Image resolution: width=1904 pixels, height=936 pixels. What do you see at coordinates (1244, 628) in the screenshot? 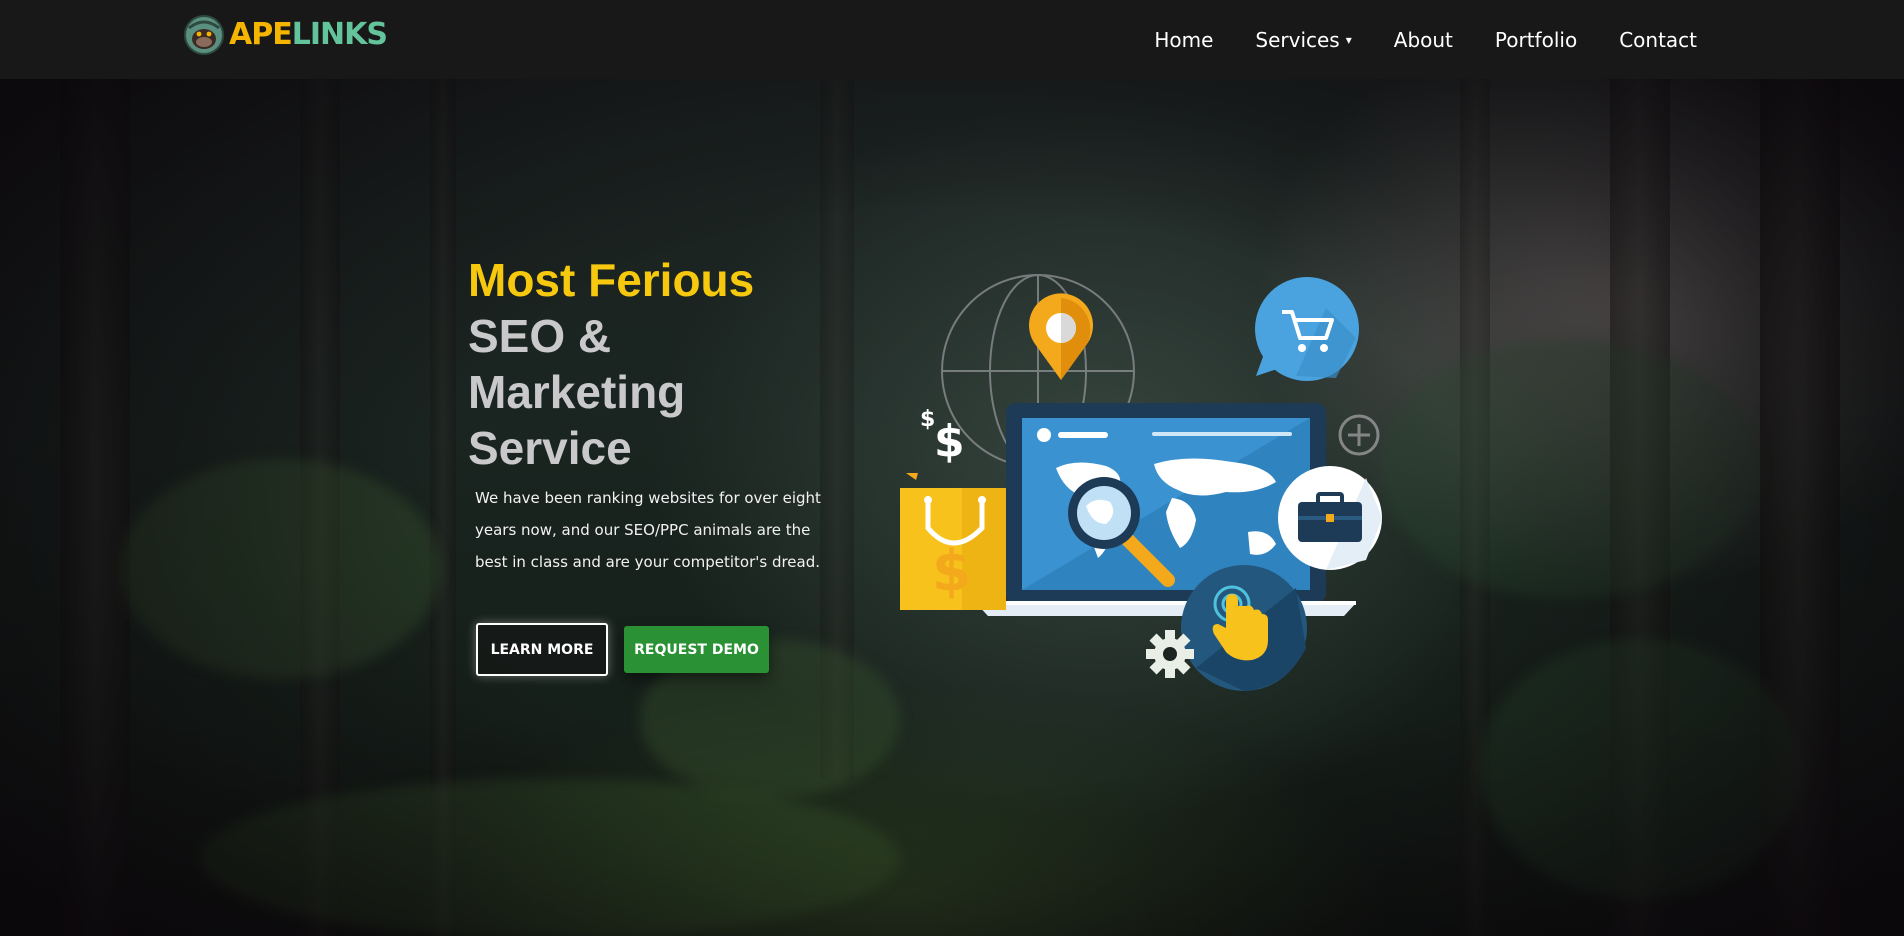
I see `touch-hand-icon` at bounding box center [1244, 628].